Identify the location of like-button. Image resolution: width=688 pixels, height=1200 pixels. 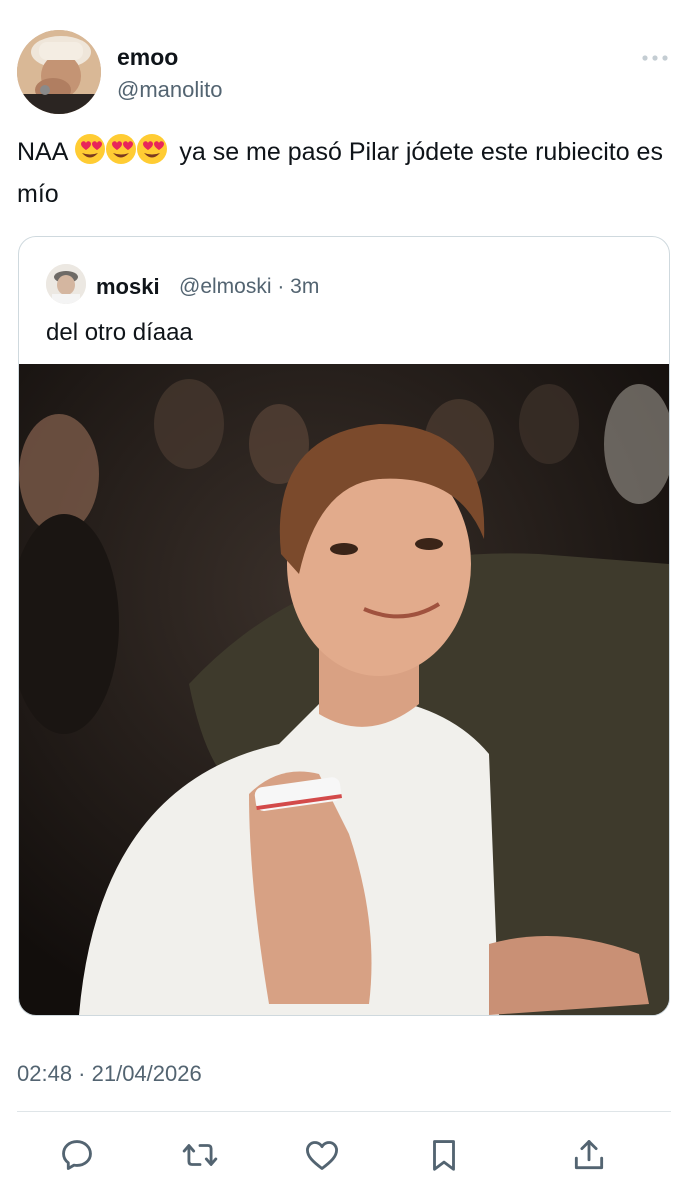
(322, 1155).